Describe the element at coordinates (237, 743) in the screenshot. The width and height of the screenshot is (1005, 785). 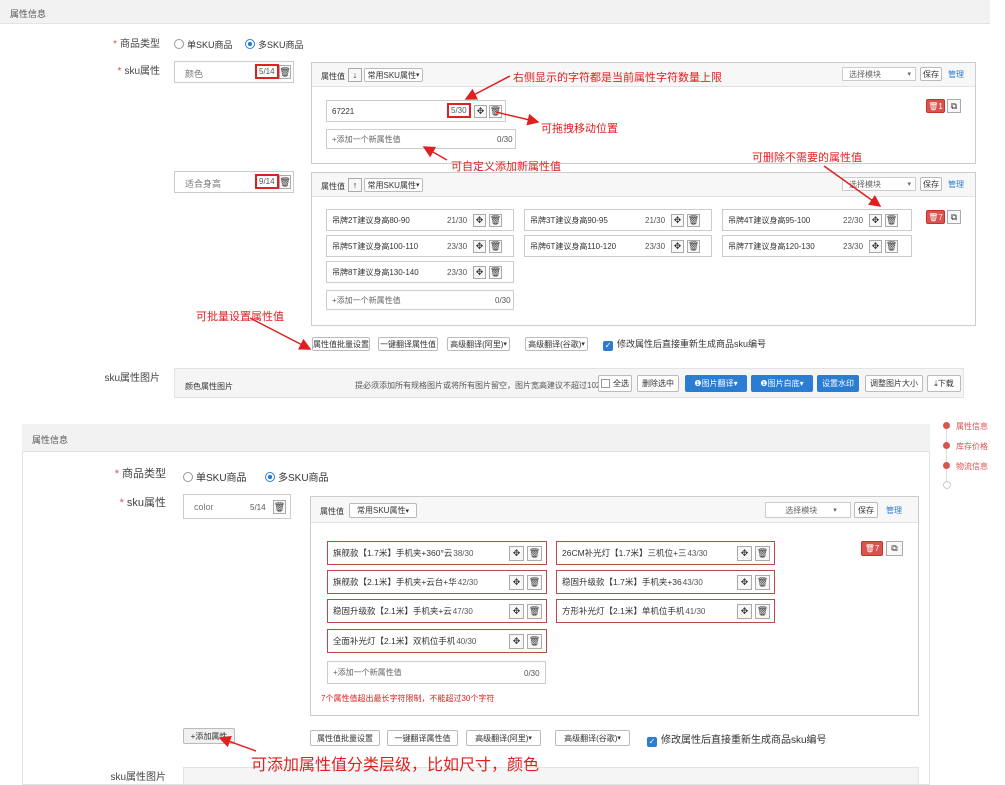
I see `annotation-arrow` at that location.